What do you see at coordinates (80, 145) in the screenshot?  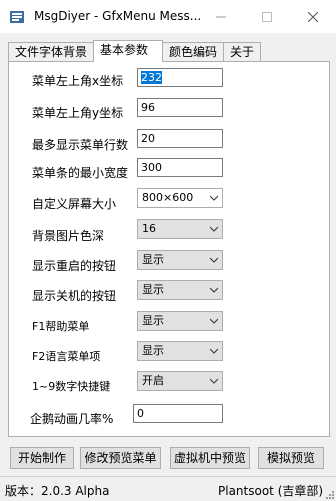 I see `field-label-max-rows: 最多显示菜单行数` at bounding box center [80, 145].